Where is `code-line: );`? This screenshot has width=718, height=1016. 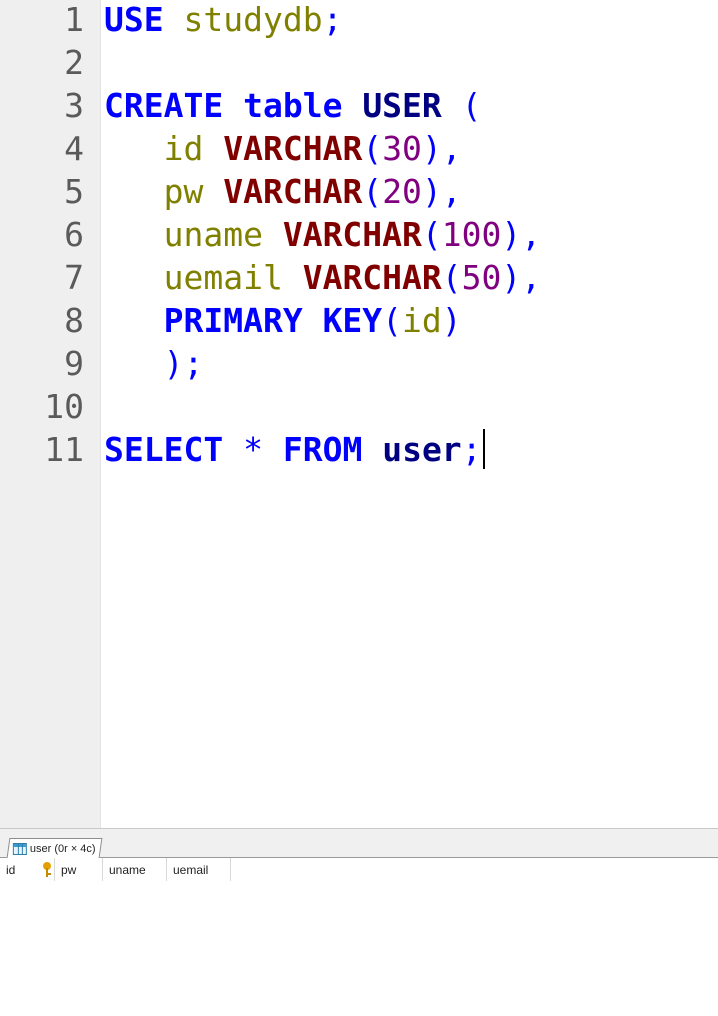 code-line: ); is located at coordinates (154, 363).